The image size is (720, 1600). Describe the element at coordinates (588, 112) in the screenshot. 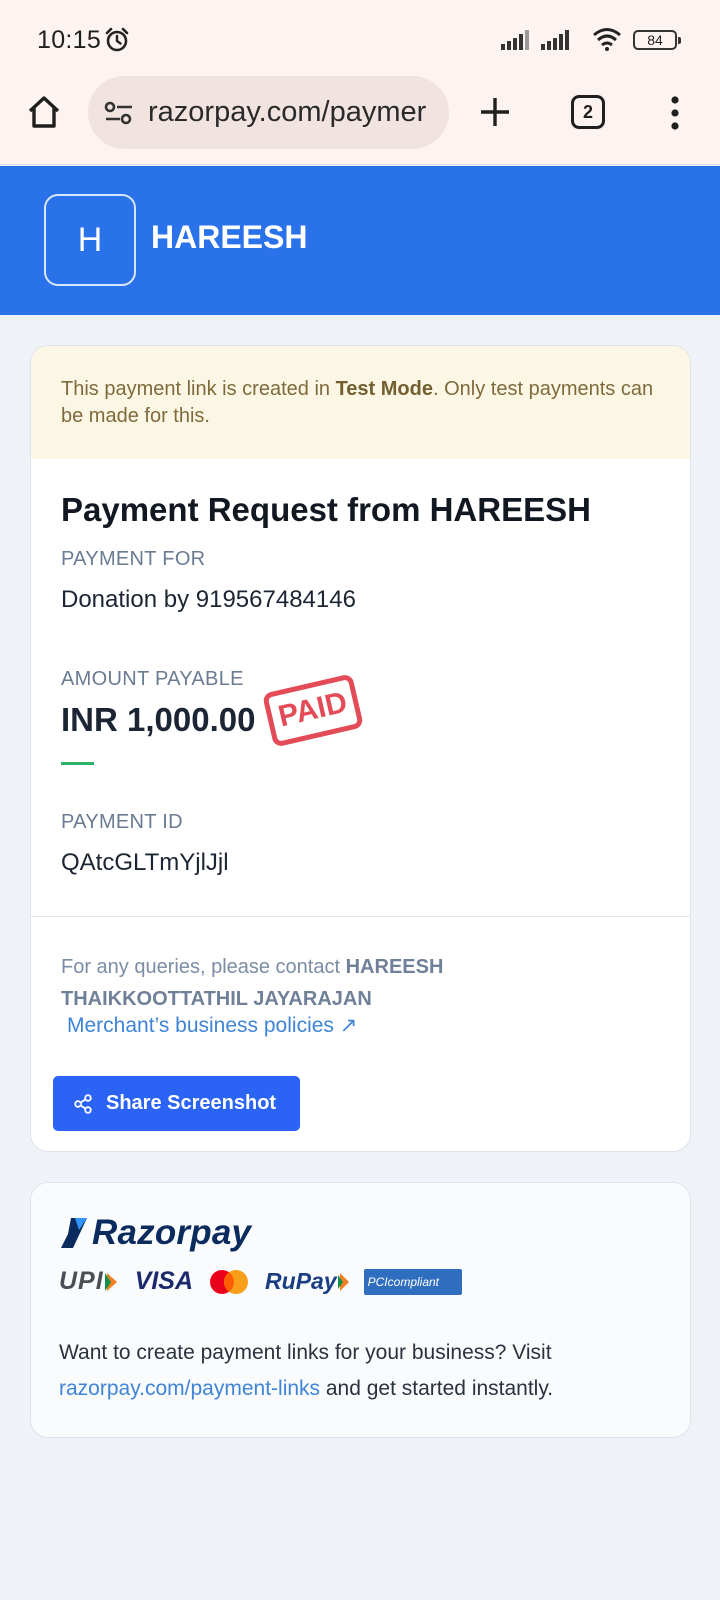

I see `tab-switcher-button: 2` at that location.